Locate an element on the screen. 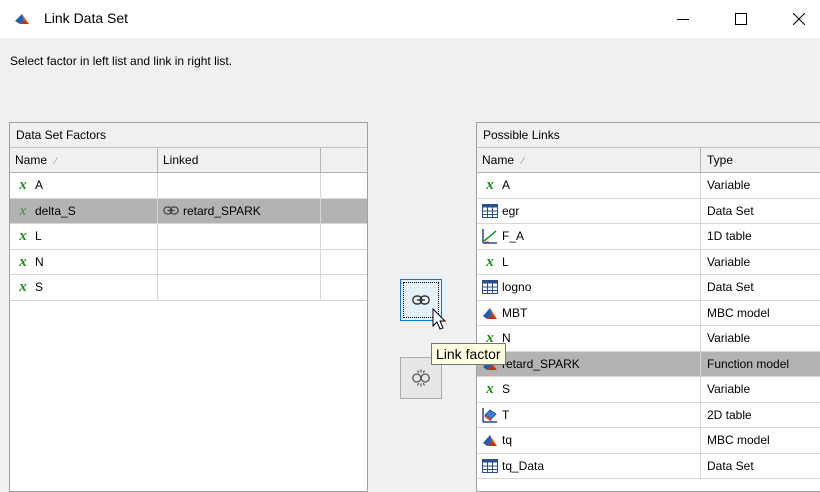 The width and height of the screenshot is (820, 492). link-row: x S Variable is located at coordinates (648, 390).